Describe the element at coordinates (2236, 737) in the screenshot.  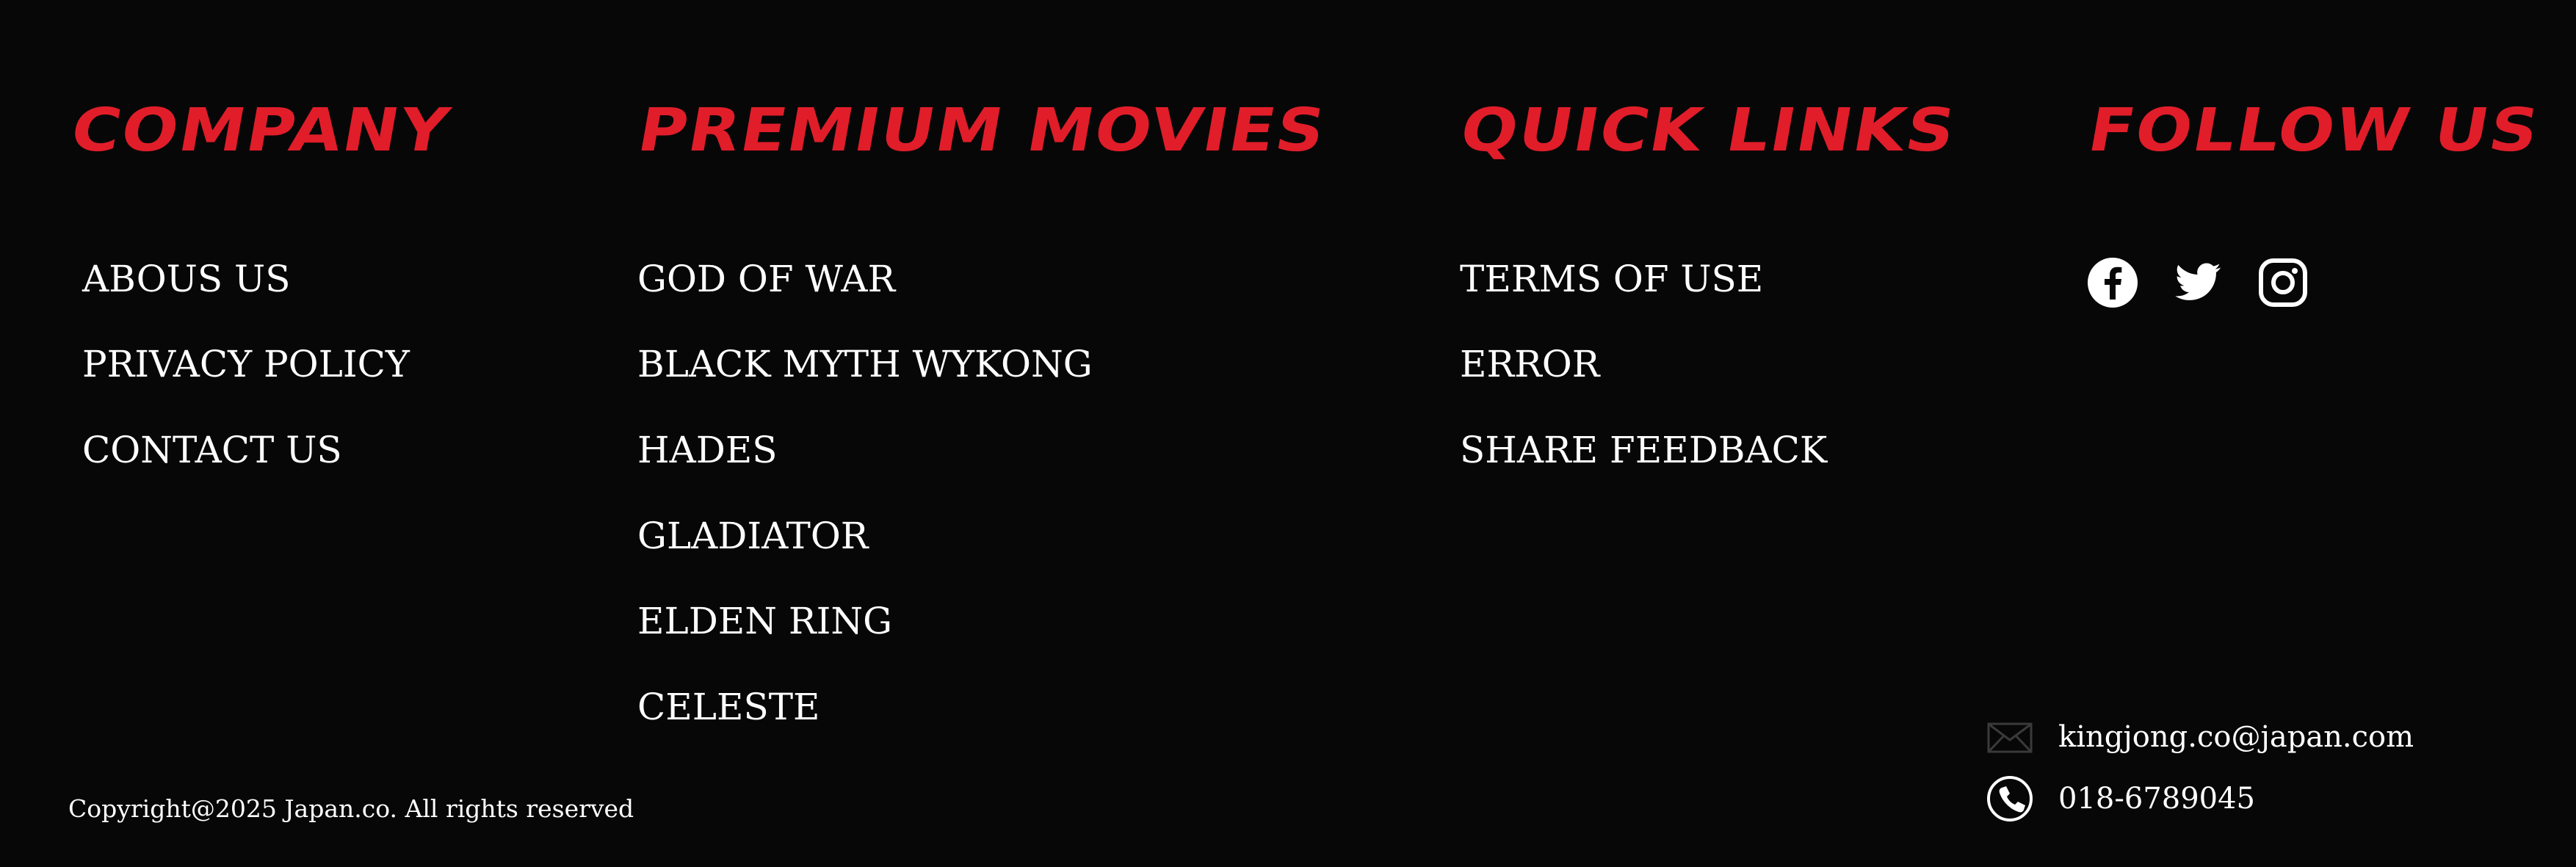
I see `contact-email-text: kingjong.co@japan.com` at that location.